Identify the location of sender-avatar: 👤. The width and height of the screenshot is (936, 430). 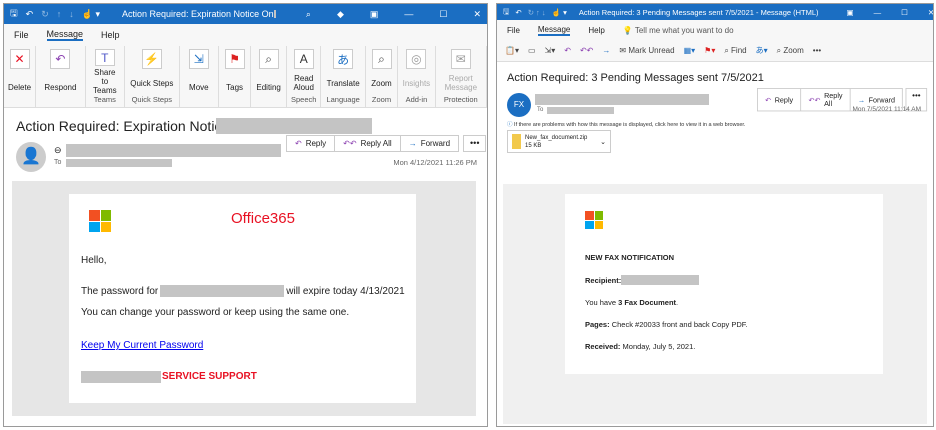
(31, 157).